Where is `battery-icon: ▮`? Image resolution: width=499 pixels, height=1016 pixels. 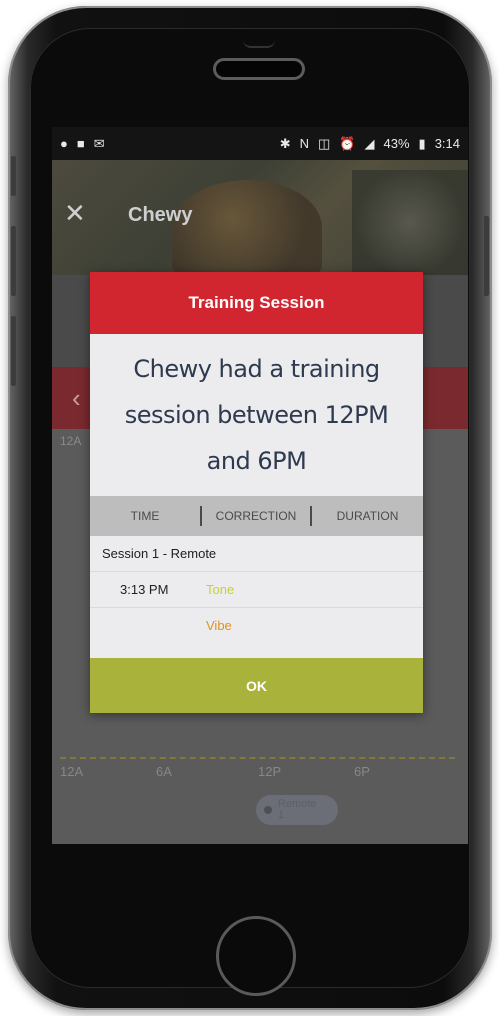 battery-icon: ▮ is located at coordinates (422, 143).